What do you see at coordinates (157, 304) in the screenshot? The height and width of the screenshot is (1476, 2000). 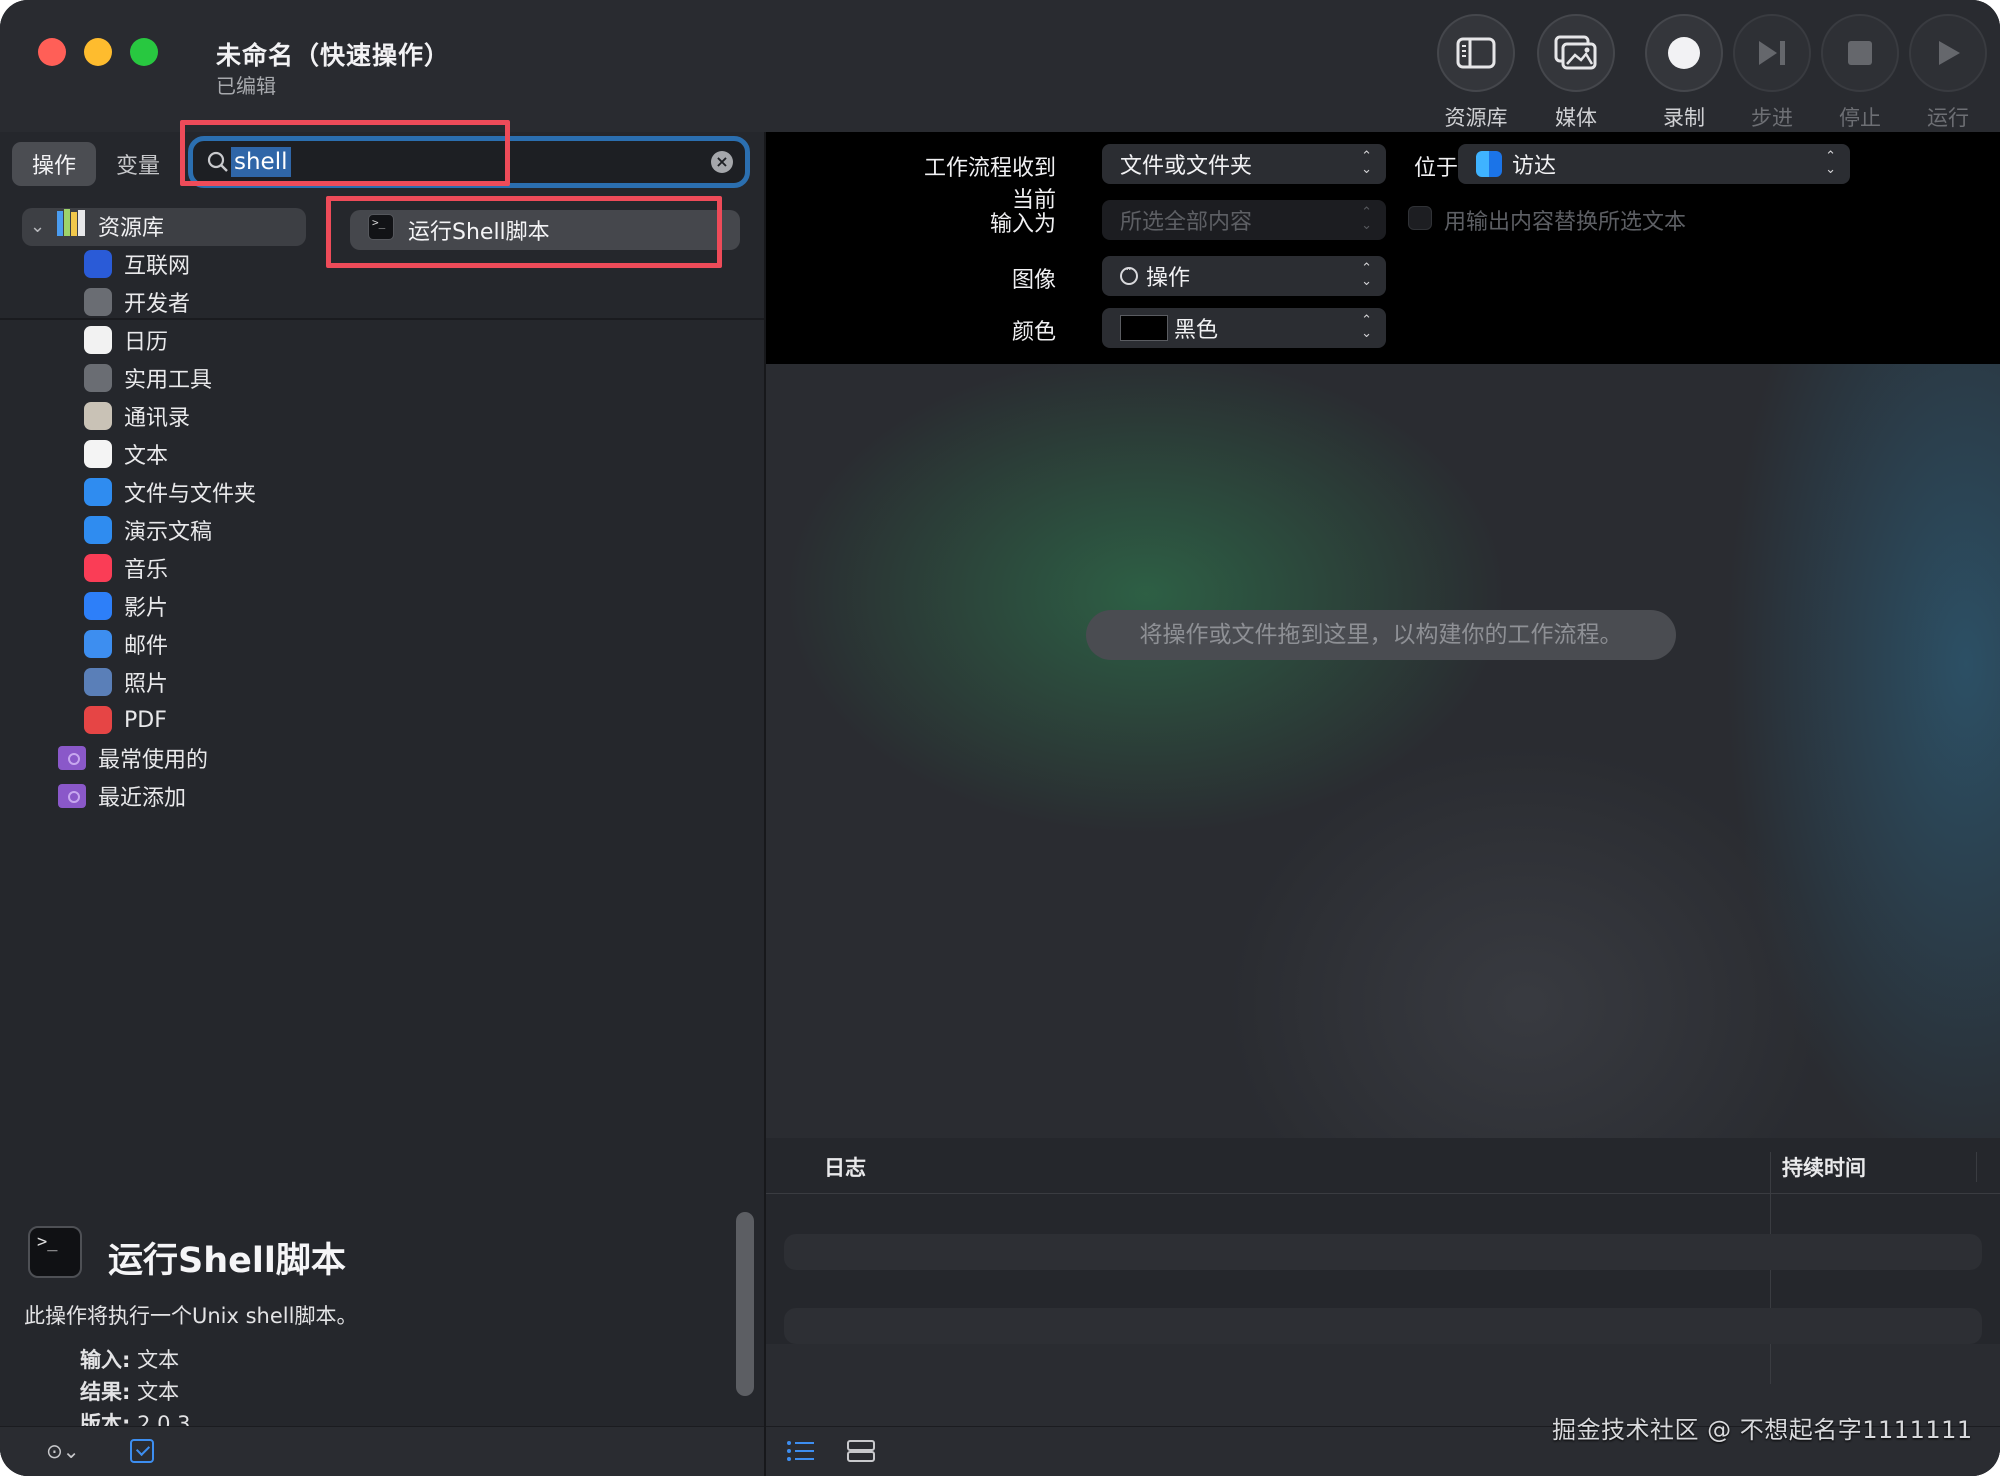 I see `sidebar-item-label: 开发者` at bounding box center [157, 304].